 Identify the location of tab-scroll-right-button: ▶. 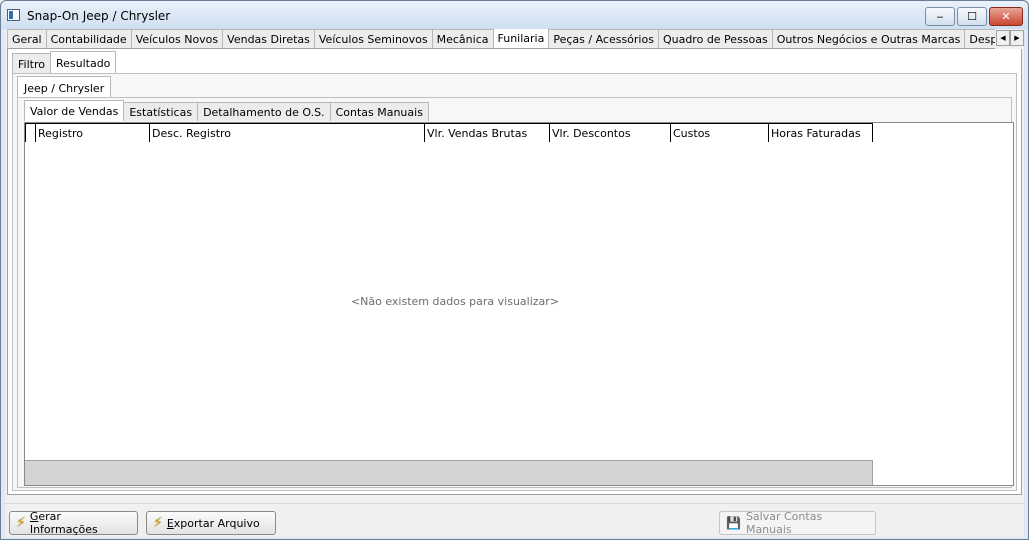
(1017, 38).